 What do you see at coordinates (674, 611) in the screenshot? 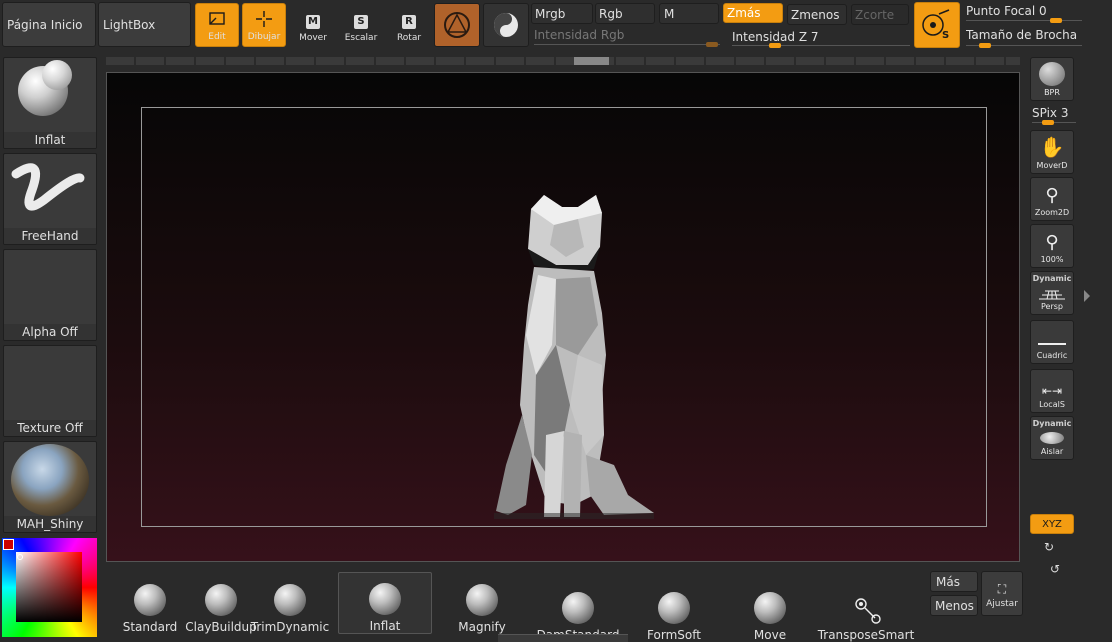
I see `brush-formsoft: FormSoft` at bounding box center [674, 611].